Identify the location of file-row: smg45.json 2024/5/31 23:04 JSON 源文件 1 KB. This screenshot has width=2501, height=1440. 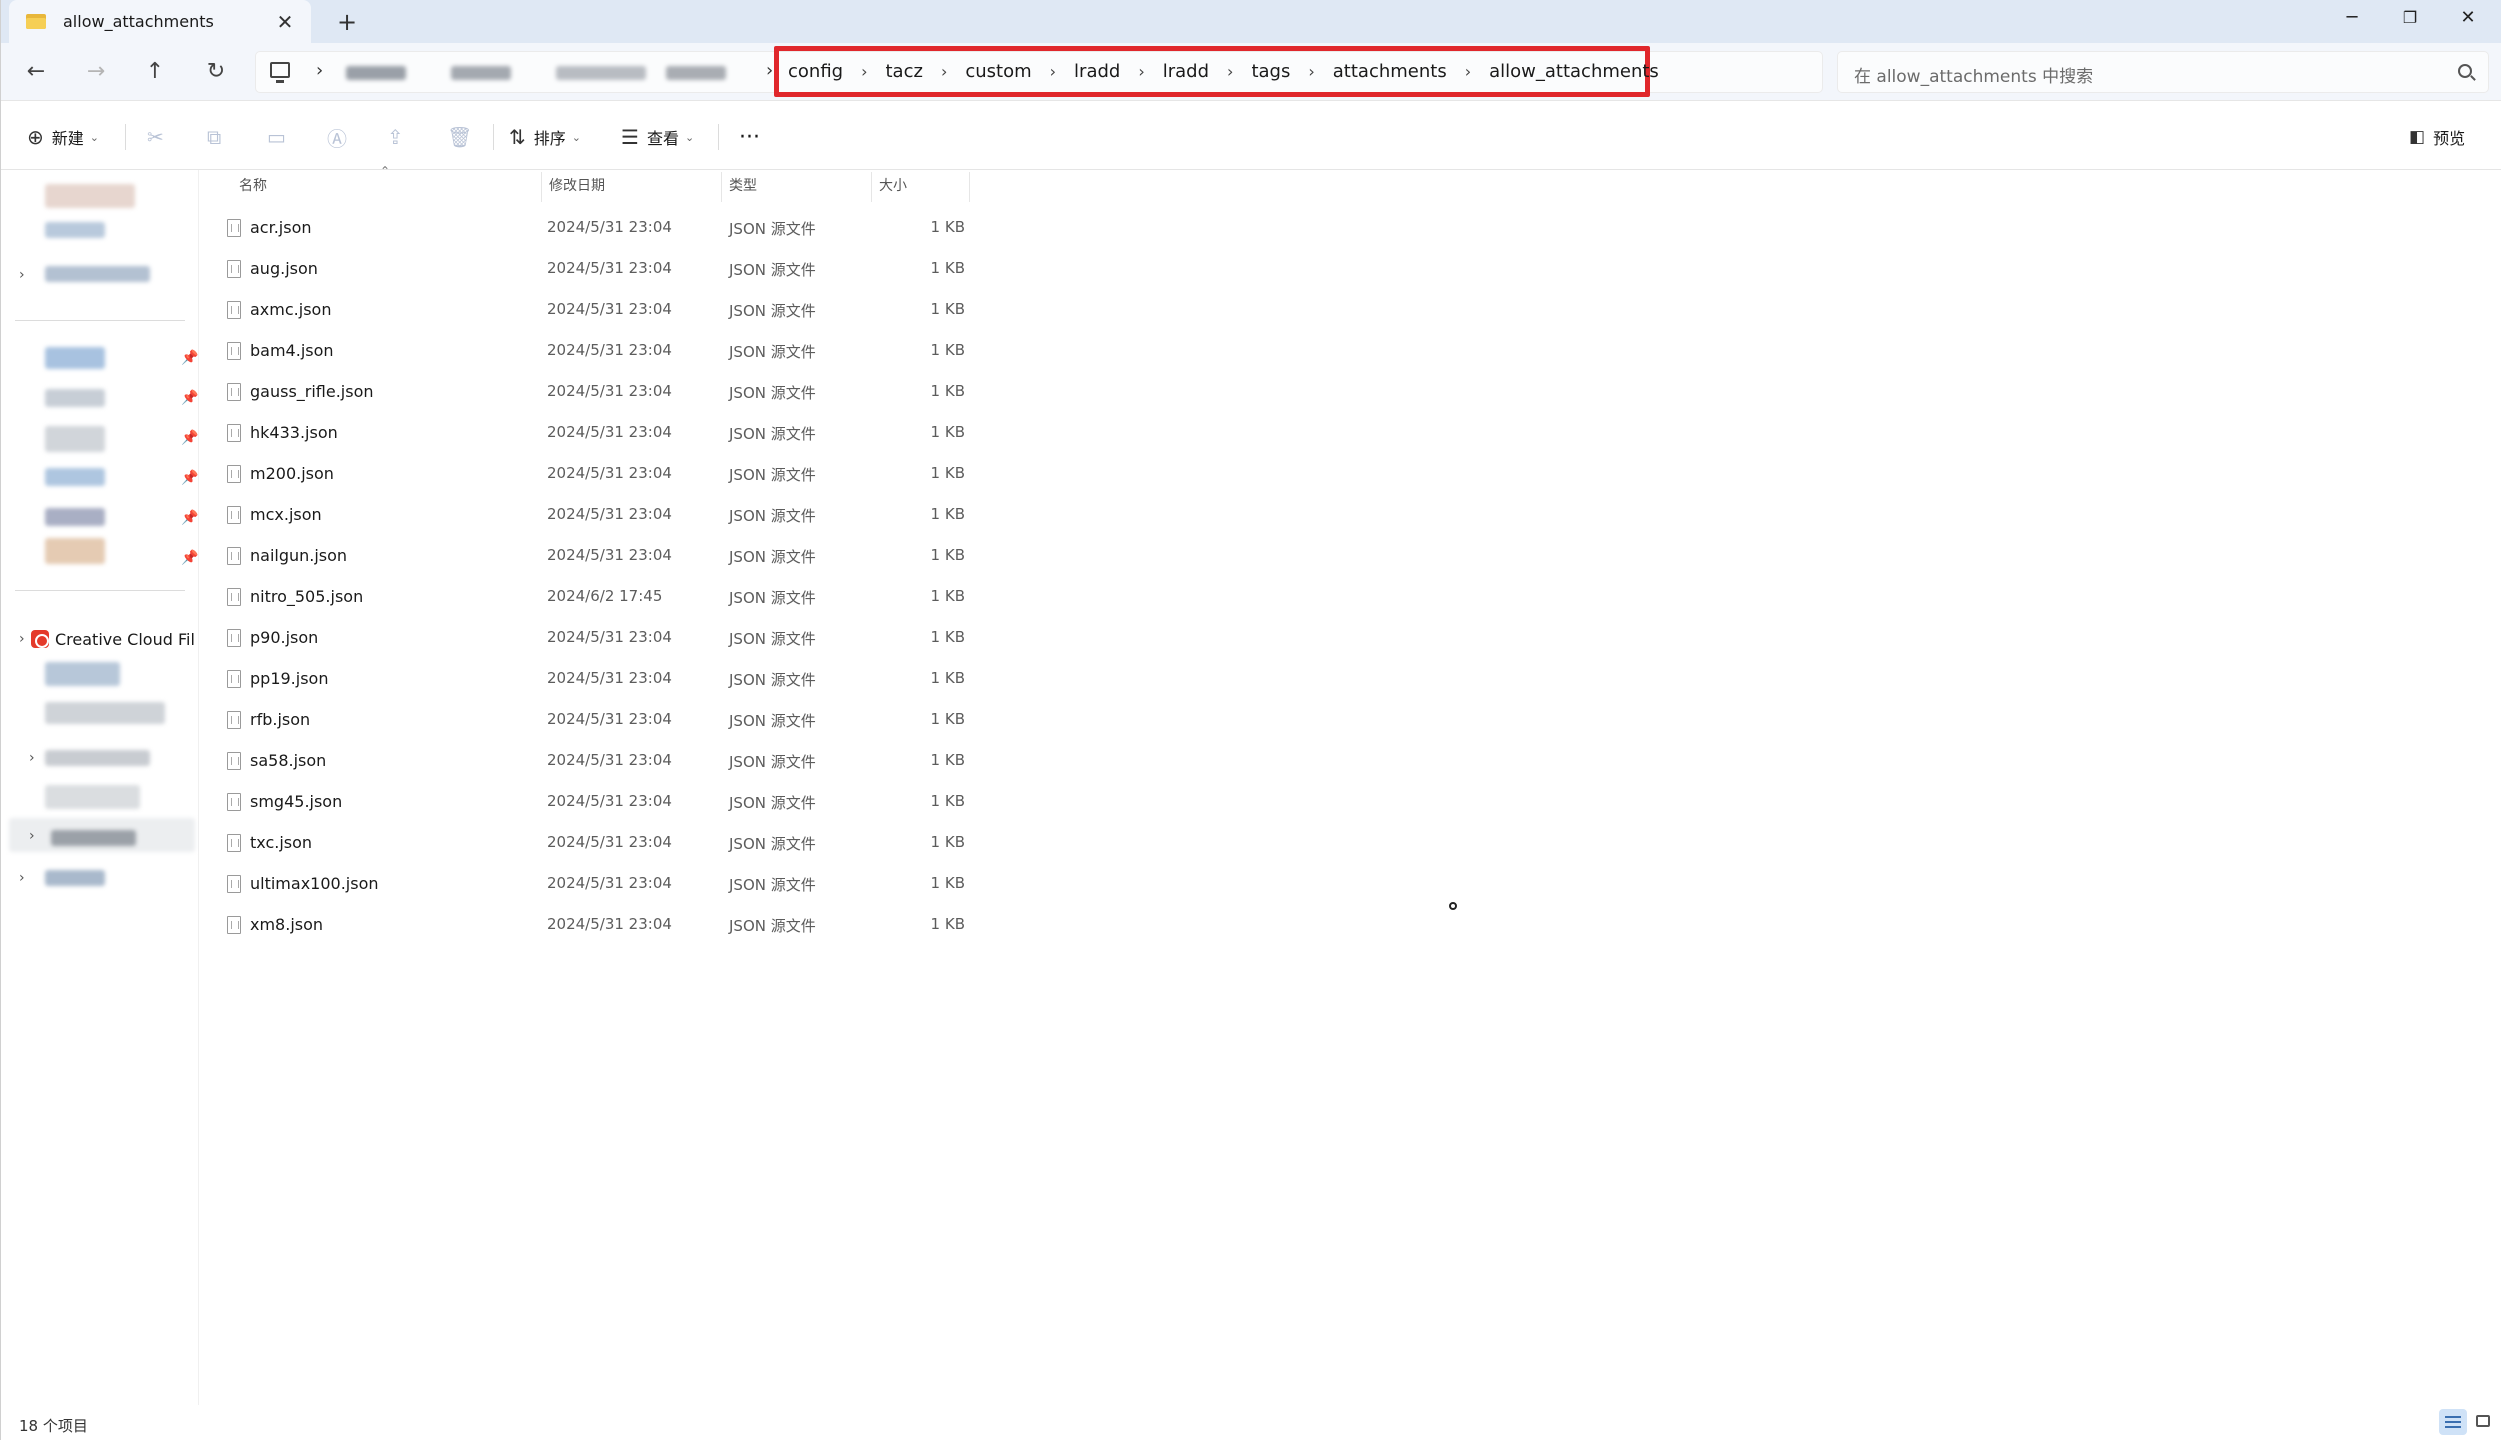
(695, 802).